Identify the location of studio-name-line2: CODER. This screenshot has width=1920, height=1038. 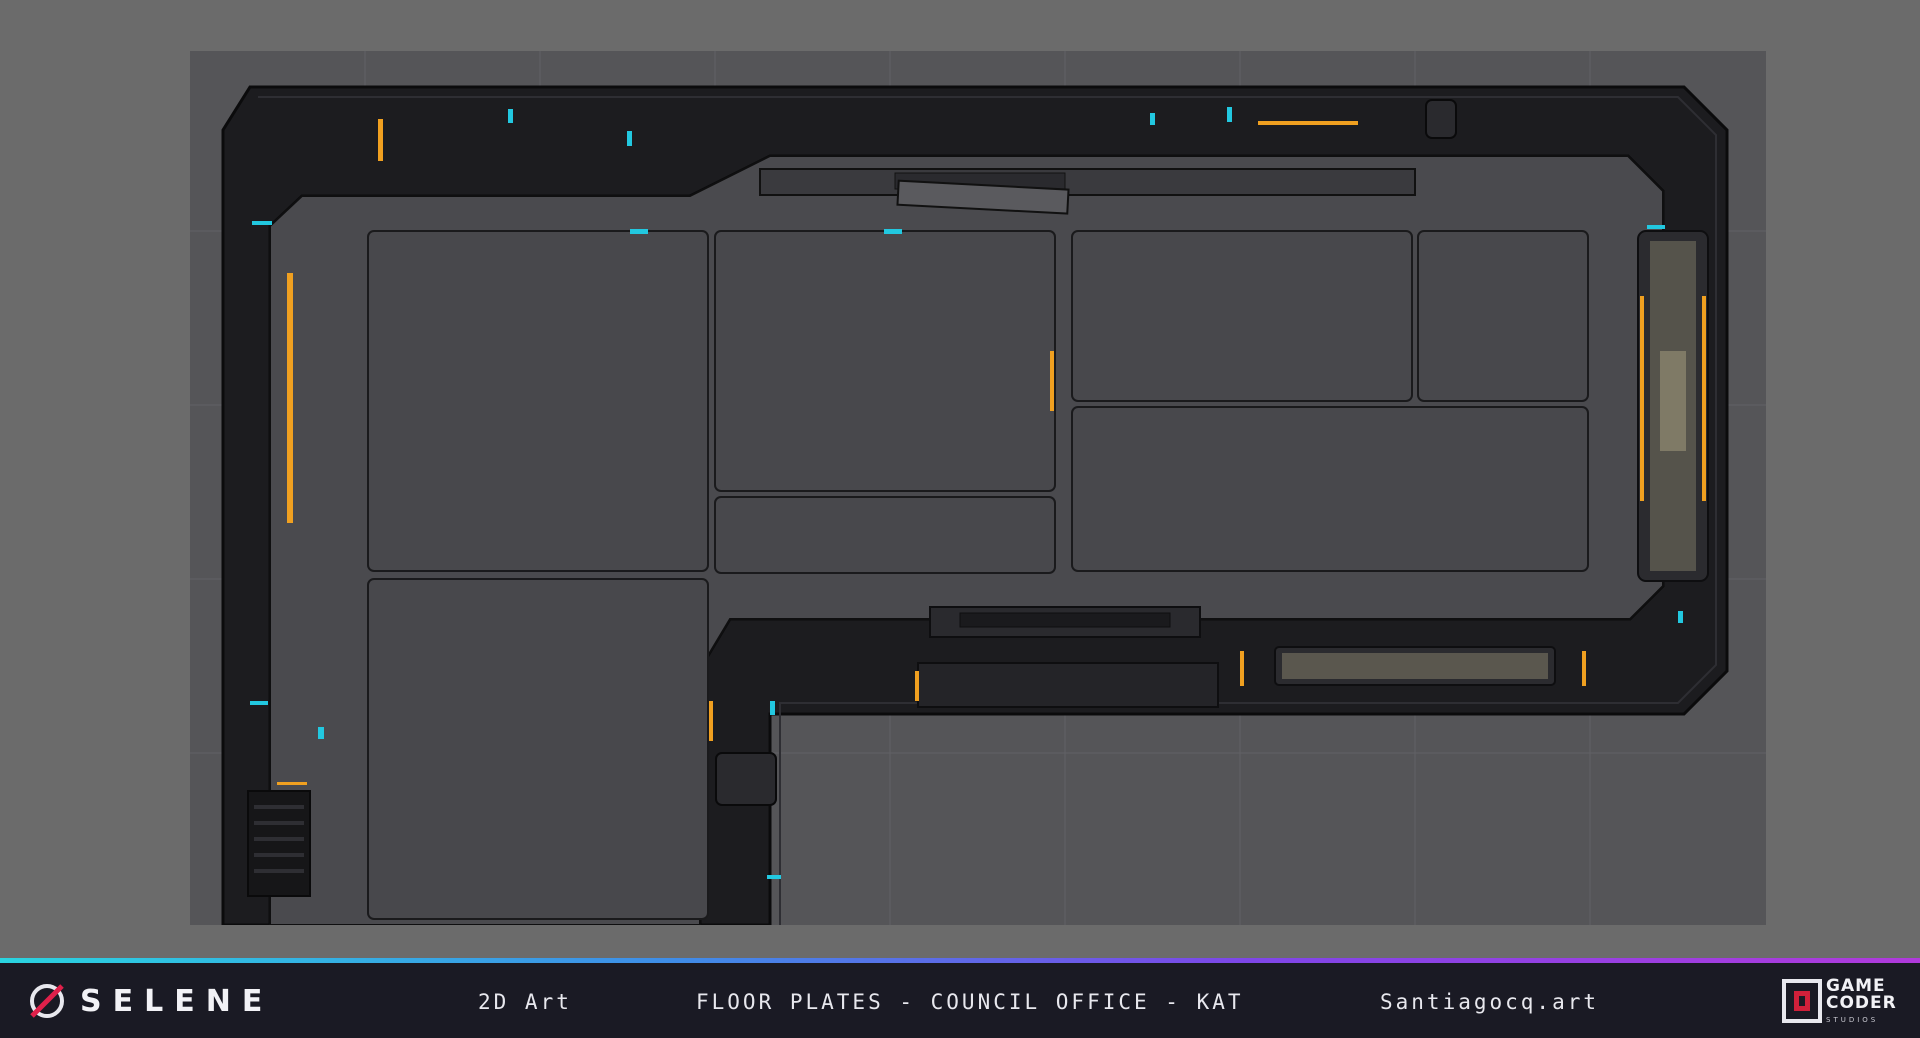
(1861, 1003).